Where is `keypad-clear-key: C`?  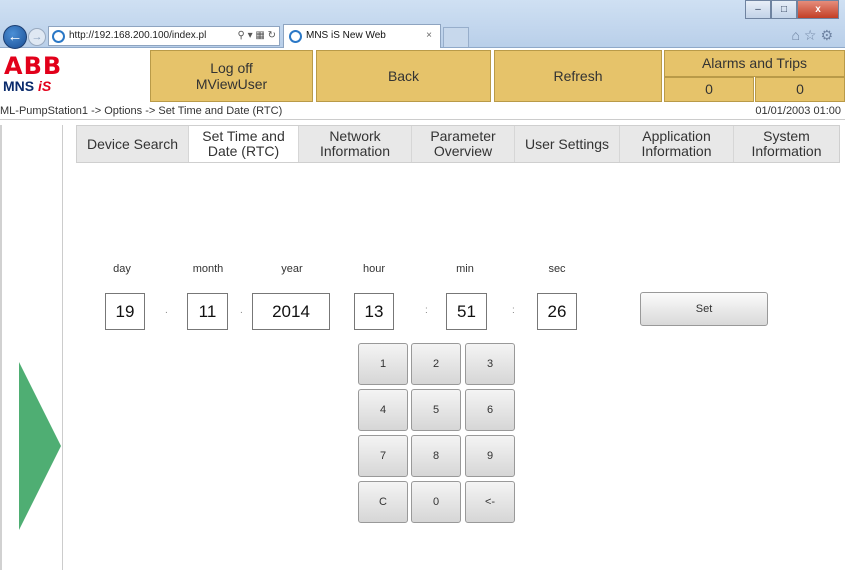
keypad-clear-key: C is located at coordinates (383, 502).